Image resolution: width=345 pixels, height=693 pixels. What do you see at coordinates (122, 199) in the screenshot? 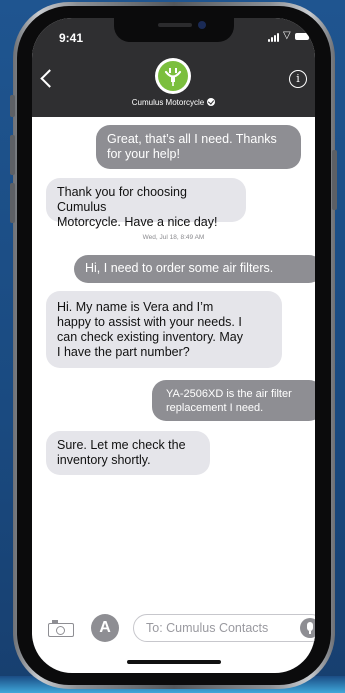
I see `message-line: Thank you for choosing Cumulus` at bounding box center [122, 199].